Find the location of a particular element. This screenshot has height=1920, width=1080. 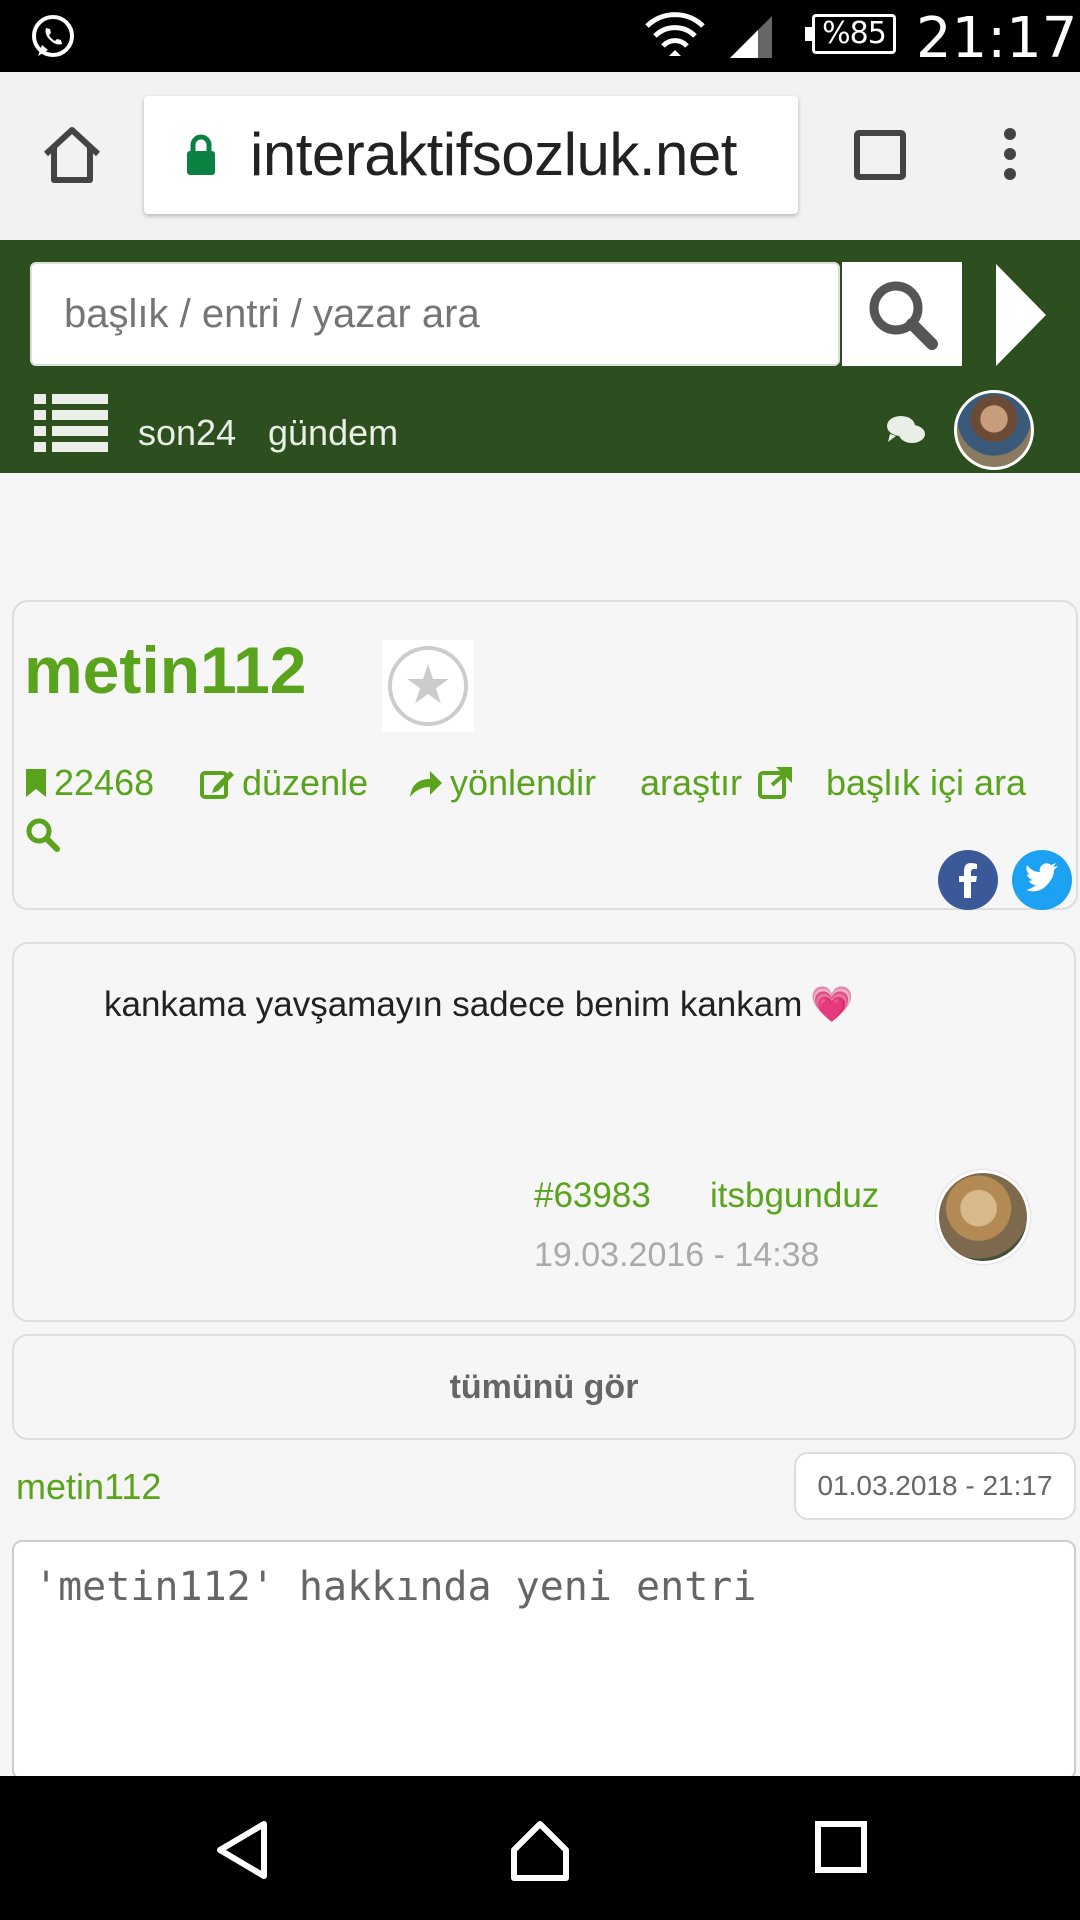

chevron-right-icon is located at coordinates (1019, 315).